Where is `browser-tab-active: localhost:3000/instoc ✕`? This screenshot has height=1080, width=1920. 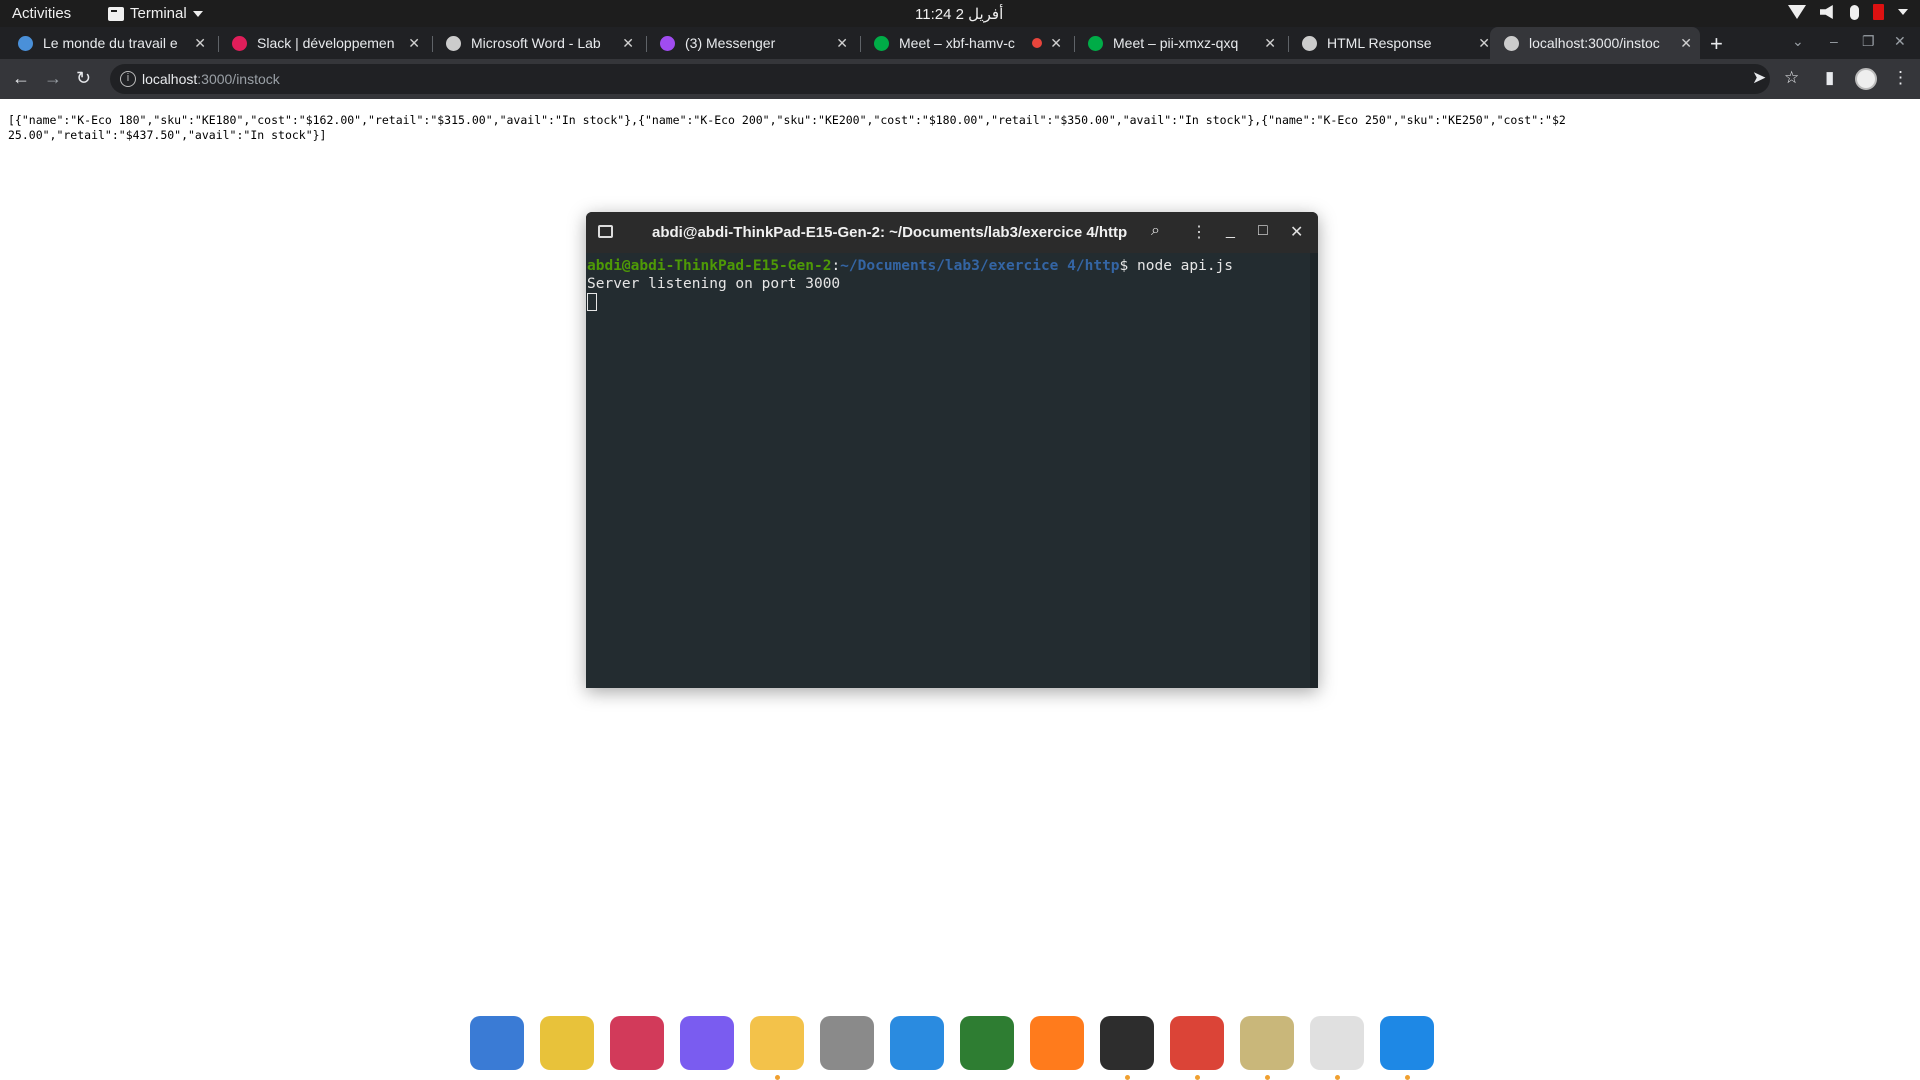
browser-tab-active: localhost:3000/instoc ✕ is located at coordinates (1595, 43).